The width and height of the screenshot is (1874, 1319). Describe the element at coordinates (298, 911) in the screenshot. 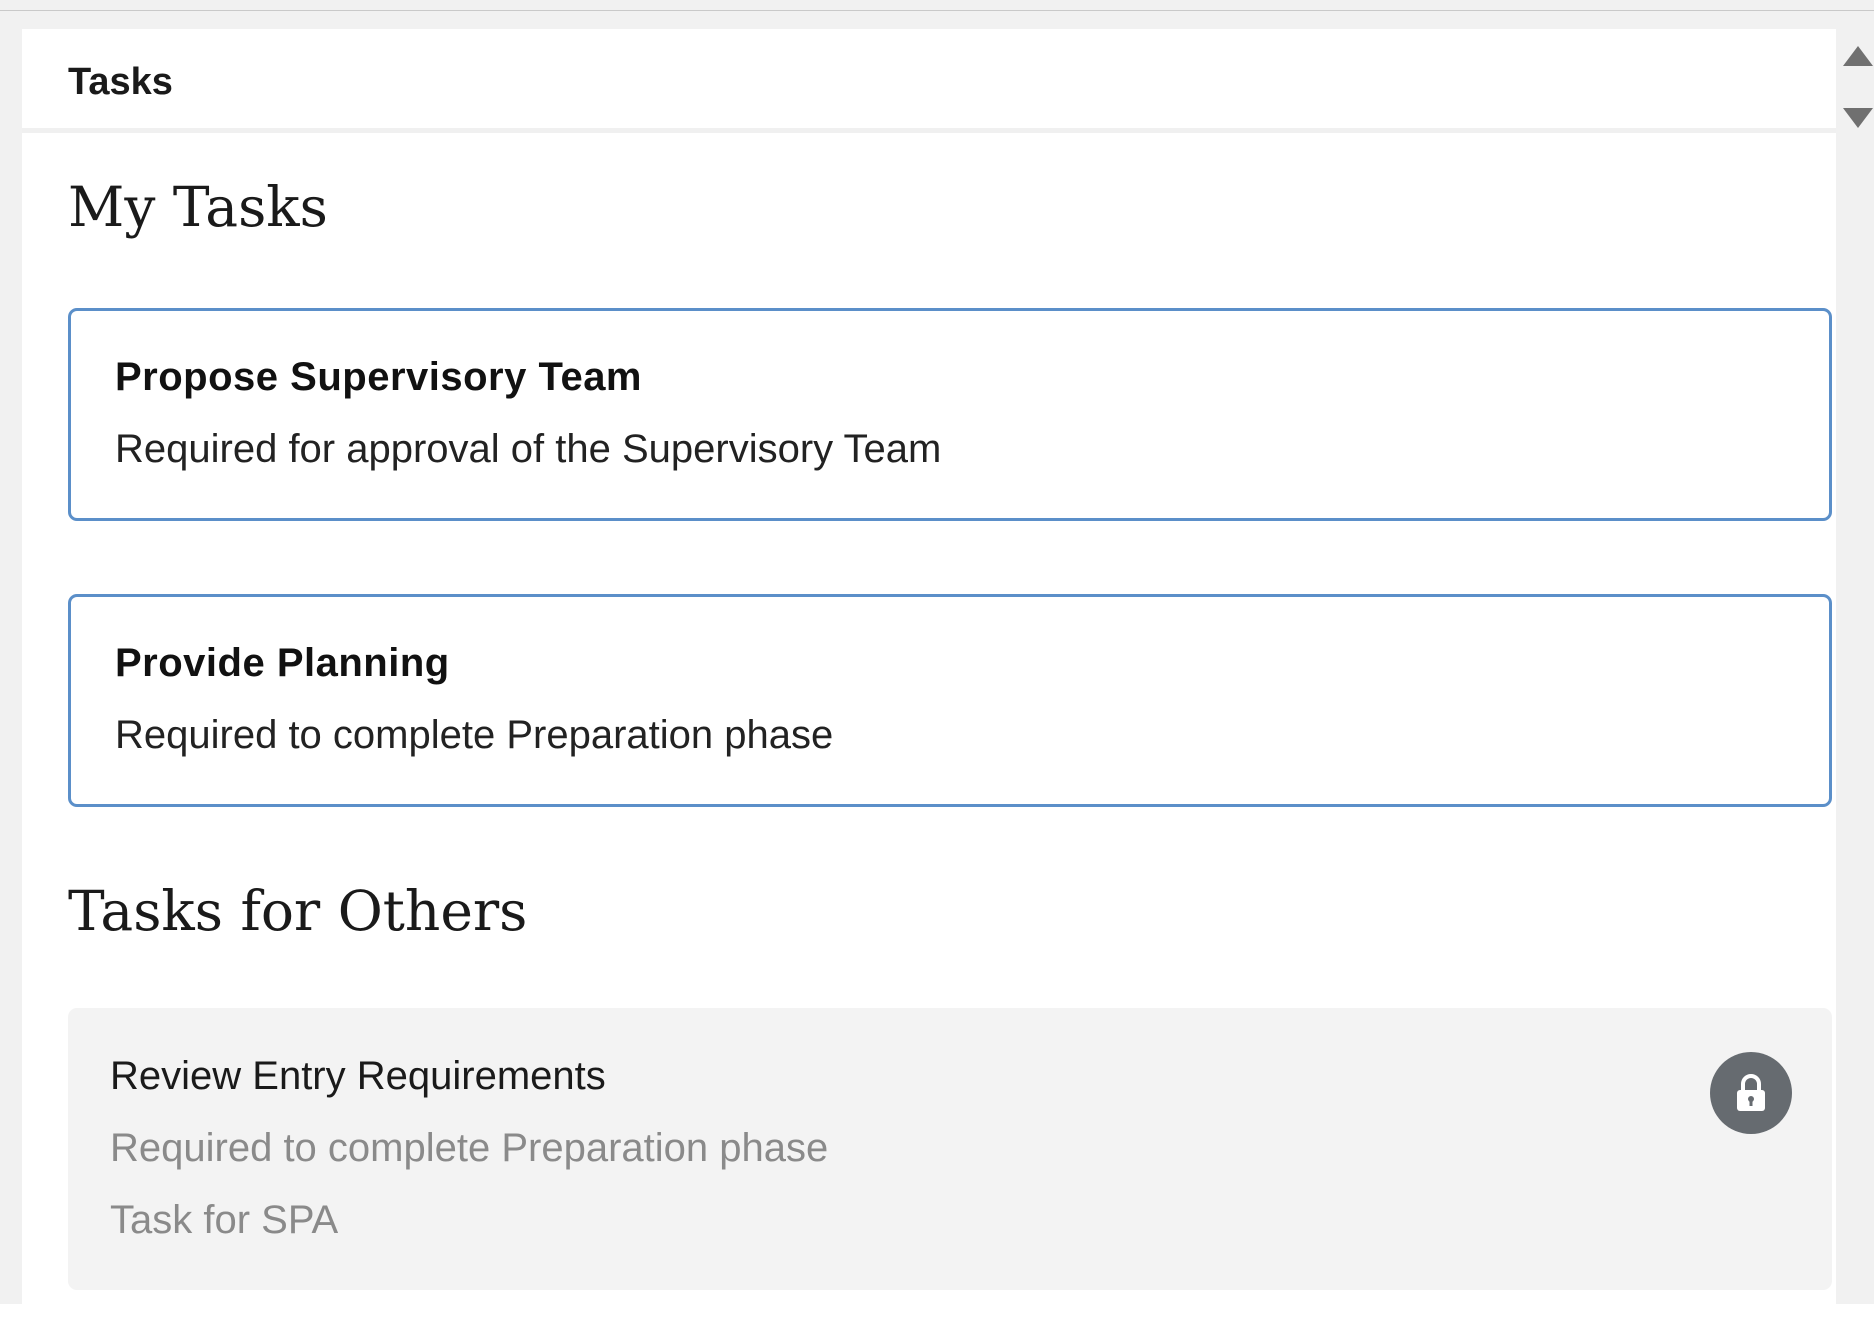

I see `tasks-for-others-heading: Tasks for Others` at that location.